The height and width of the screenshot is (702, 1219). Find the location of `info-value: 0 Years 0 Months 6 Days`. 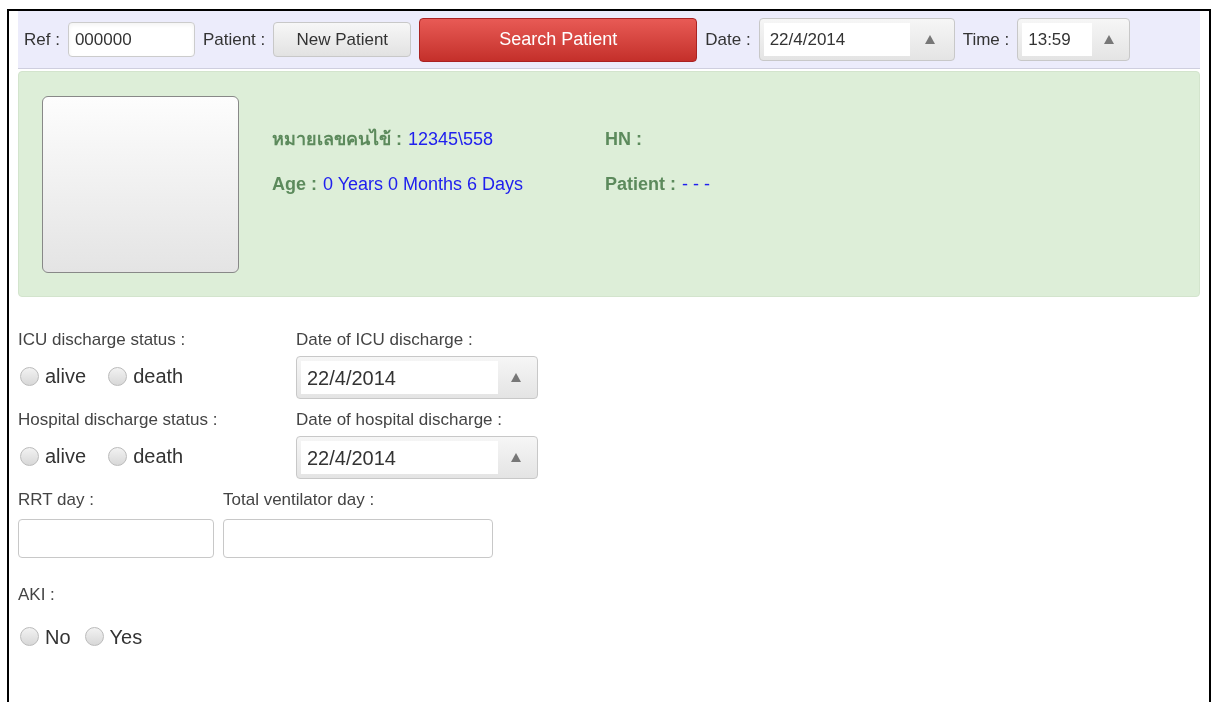

info-value: 0 Years 0 Months 6 Days is located at coordinates (423, 184).